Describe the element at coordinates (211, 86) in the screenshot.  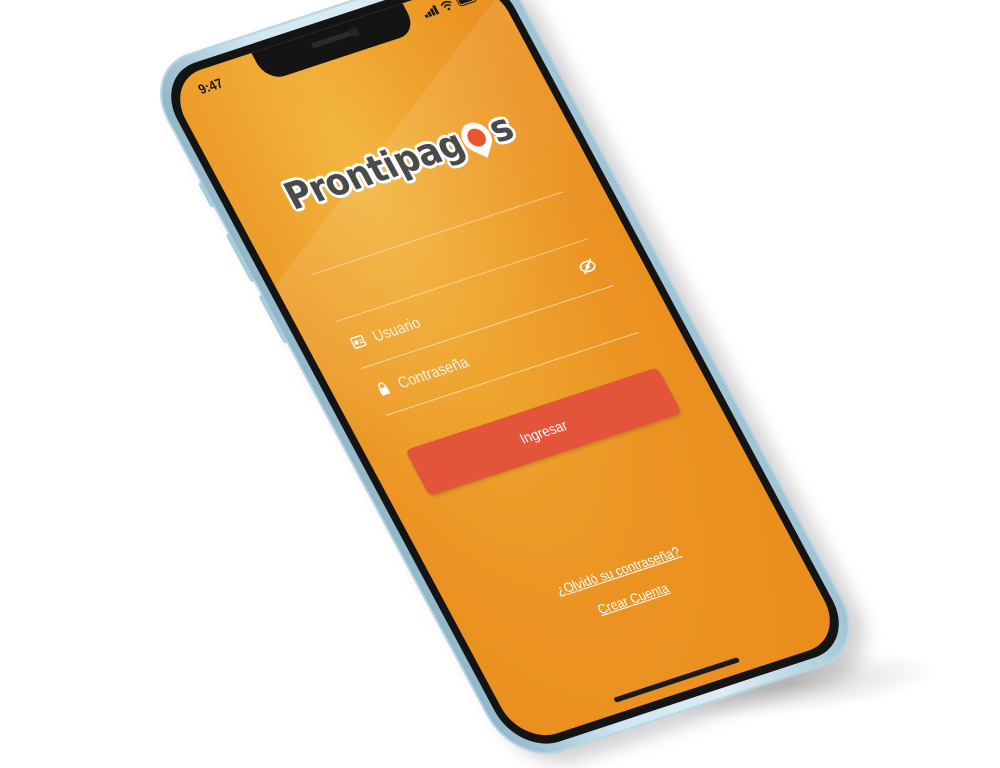
I see `status-time: 9:47` at that location.